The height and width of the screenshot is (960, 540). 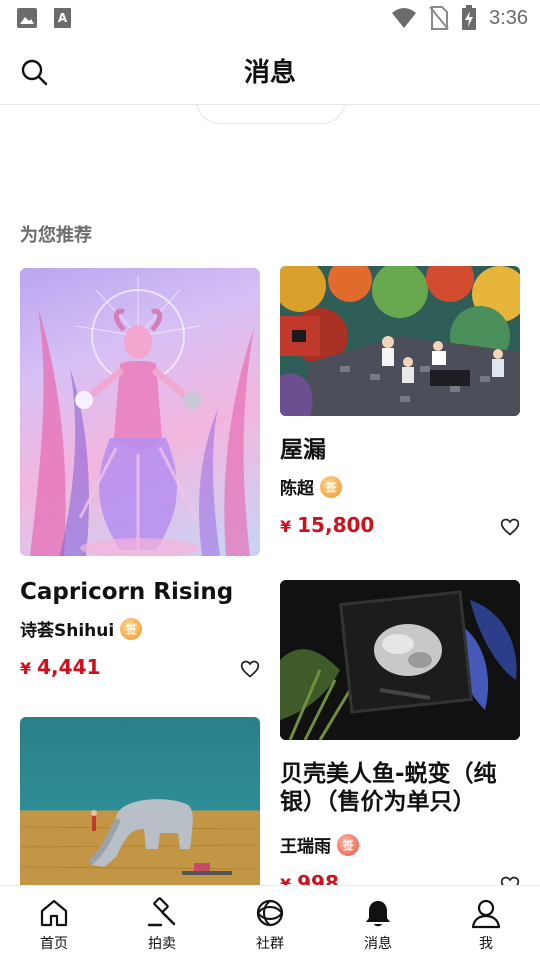 I want to click on status-bar: A 3:36, so click(x=270, y=18).